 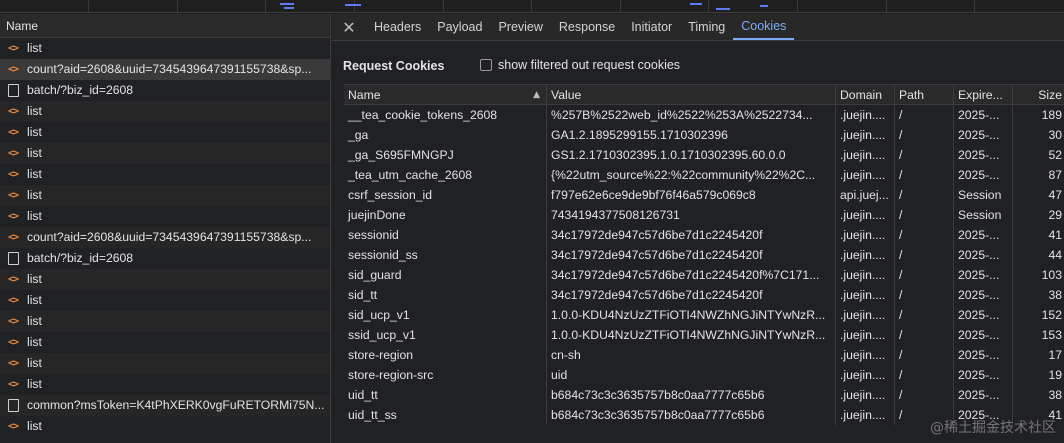 I want to click on column-header-domain: Domain, so click(x=865, y=94).